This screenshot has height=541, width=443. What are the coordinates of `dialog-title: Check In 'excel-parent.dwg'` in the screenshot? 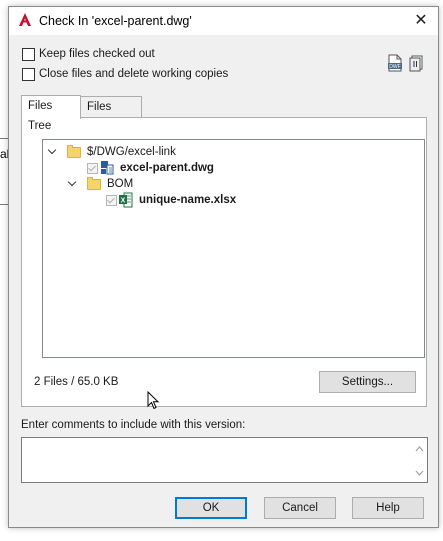 It's located at (115, 21).